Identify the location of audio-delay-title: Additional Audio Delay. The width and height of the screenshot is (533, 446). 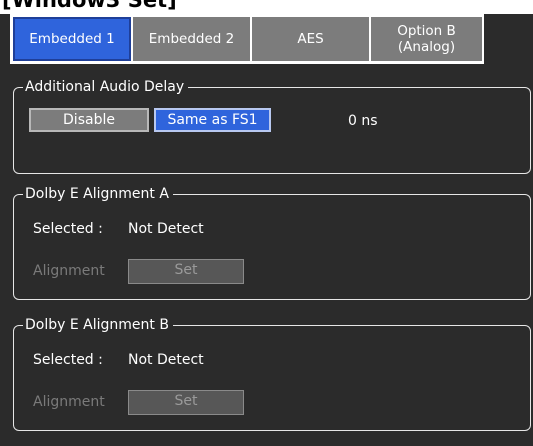
(106, 87).